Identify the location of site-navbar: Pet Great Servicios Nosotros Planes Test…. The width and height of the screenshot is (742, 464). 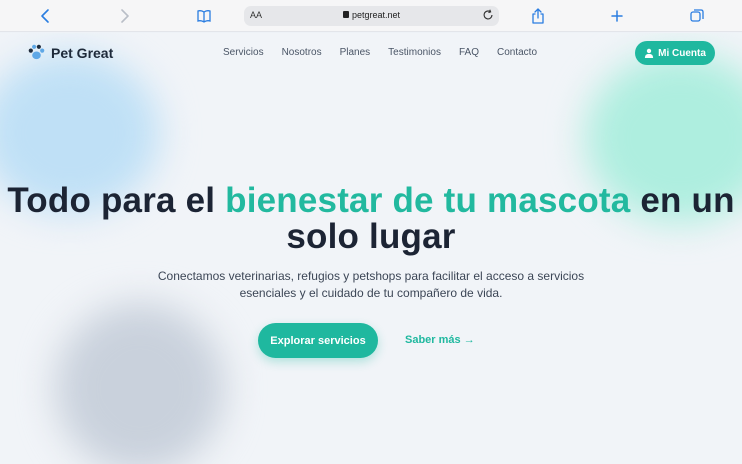
(371, 53).